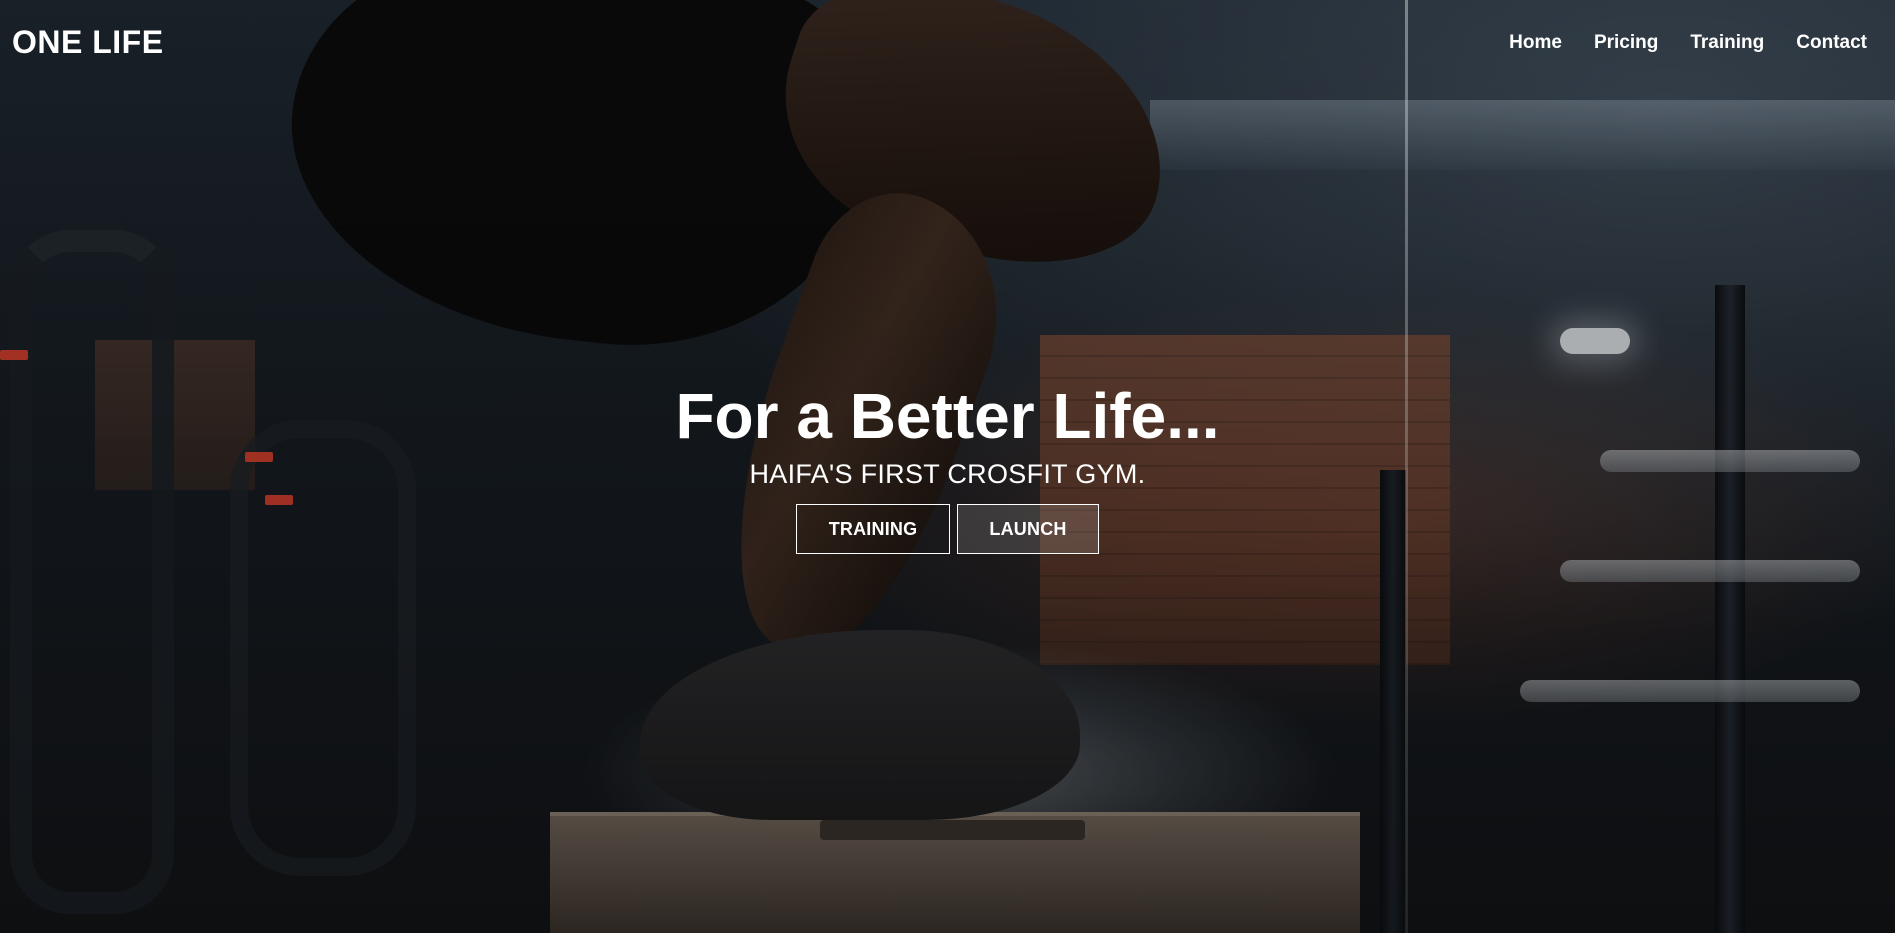 This screenshot has height=933, width=1895. I want to click on hero-subtitle: HAIFA'S FIRST CROSFIT GYM., so click(947, 474).